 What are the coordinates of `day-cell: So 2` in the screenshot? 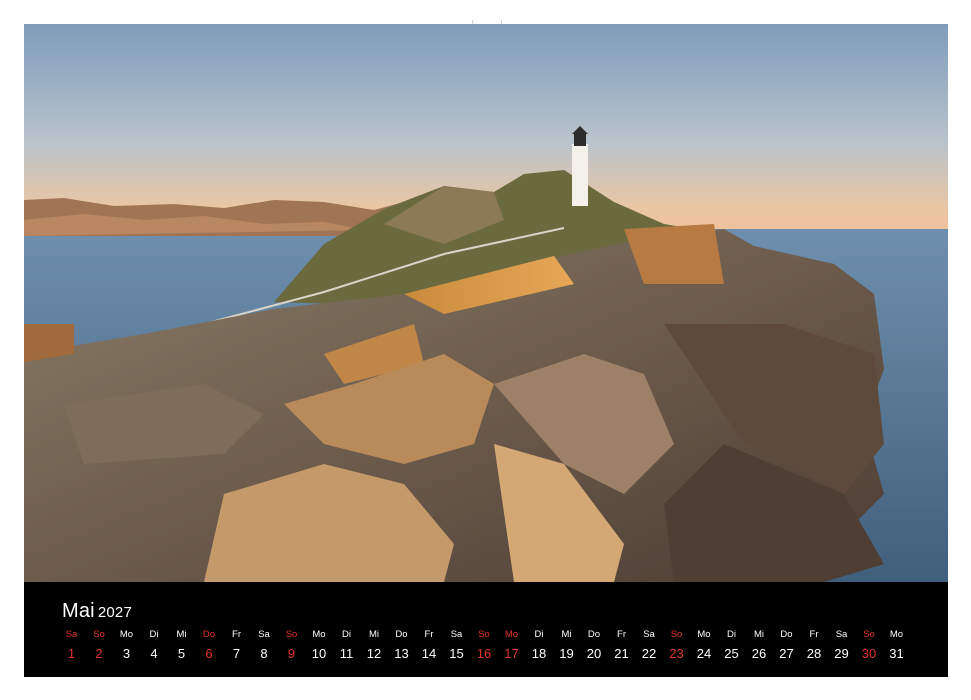 It's located at (99, 645).